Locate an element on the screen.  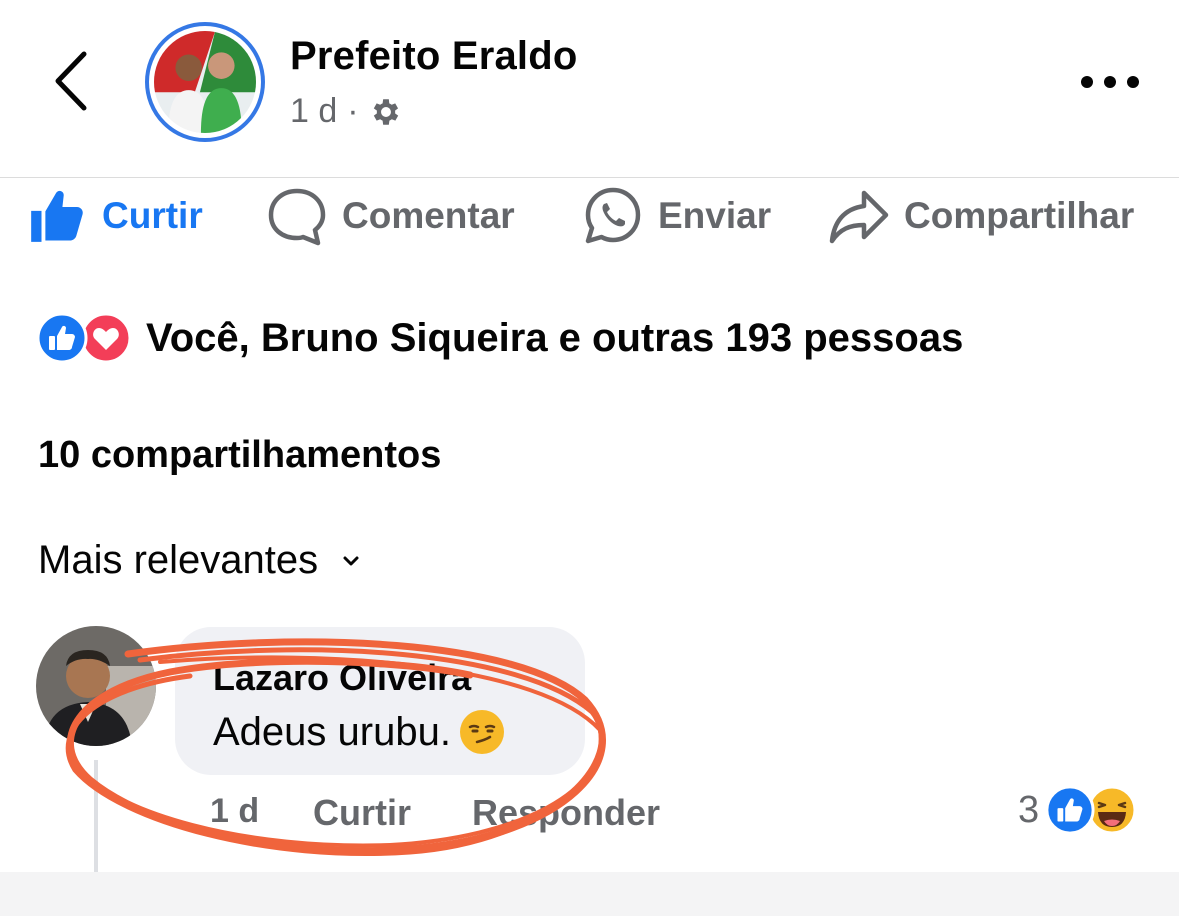
share-button: Compartilhar is located at coordinates (981, 216).